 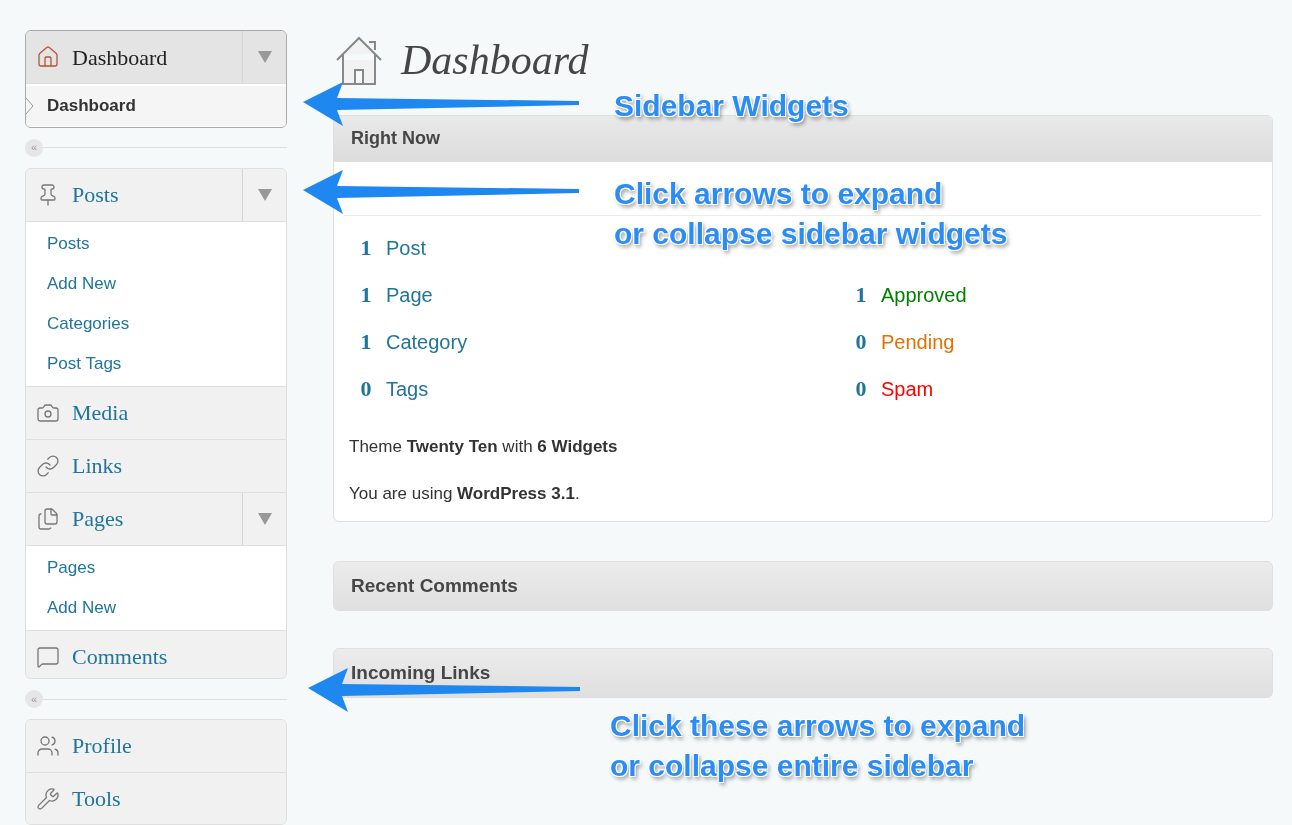 What do you see at coordinates (48, 518) in the screenshot?
I see `pages-icon` at bounding box center [48, 518].